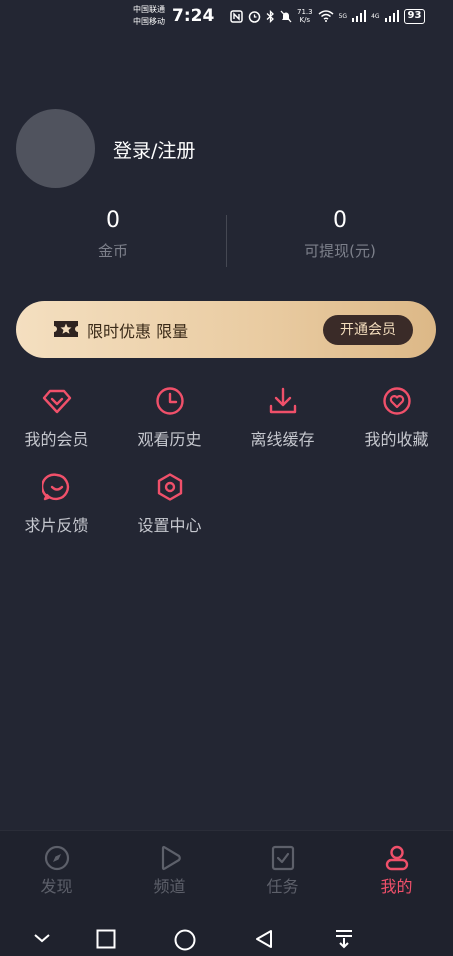 The width and height of the screenshot is (453, 956). What do you see at coordinates (226, 933) in the screenshot?
I see `system-navigation-bar` at bounding box center [226, 933].